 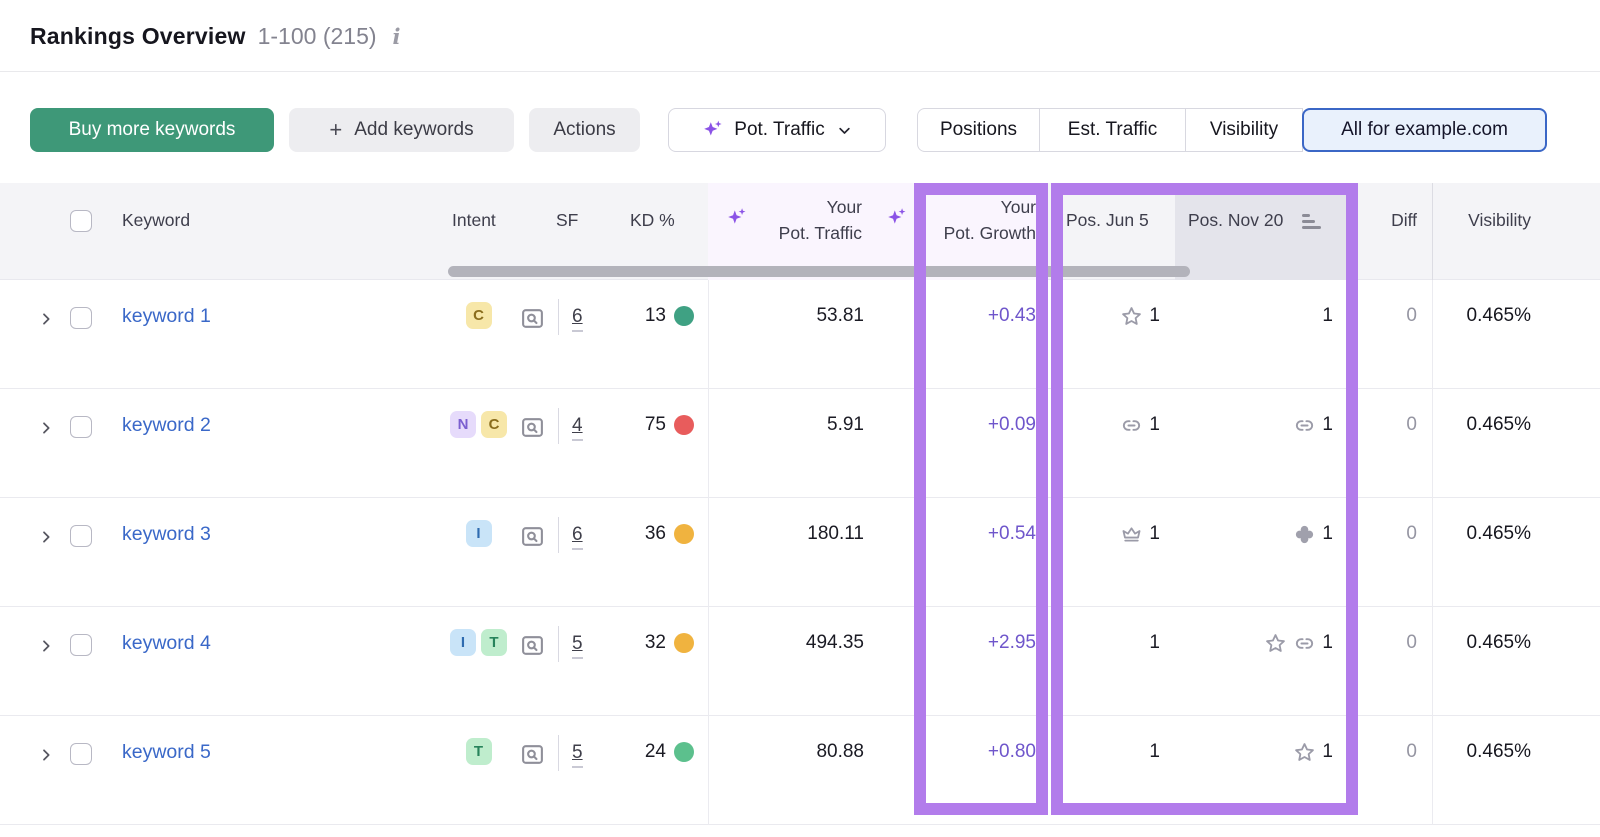 What do you see at coordinates (834, 642) in the screenshot?
I see `pot-traffic-value: 494.35` at bounding box center [834, 642].